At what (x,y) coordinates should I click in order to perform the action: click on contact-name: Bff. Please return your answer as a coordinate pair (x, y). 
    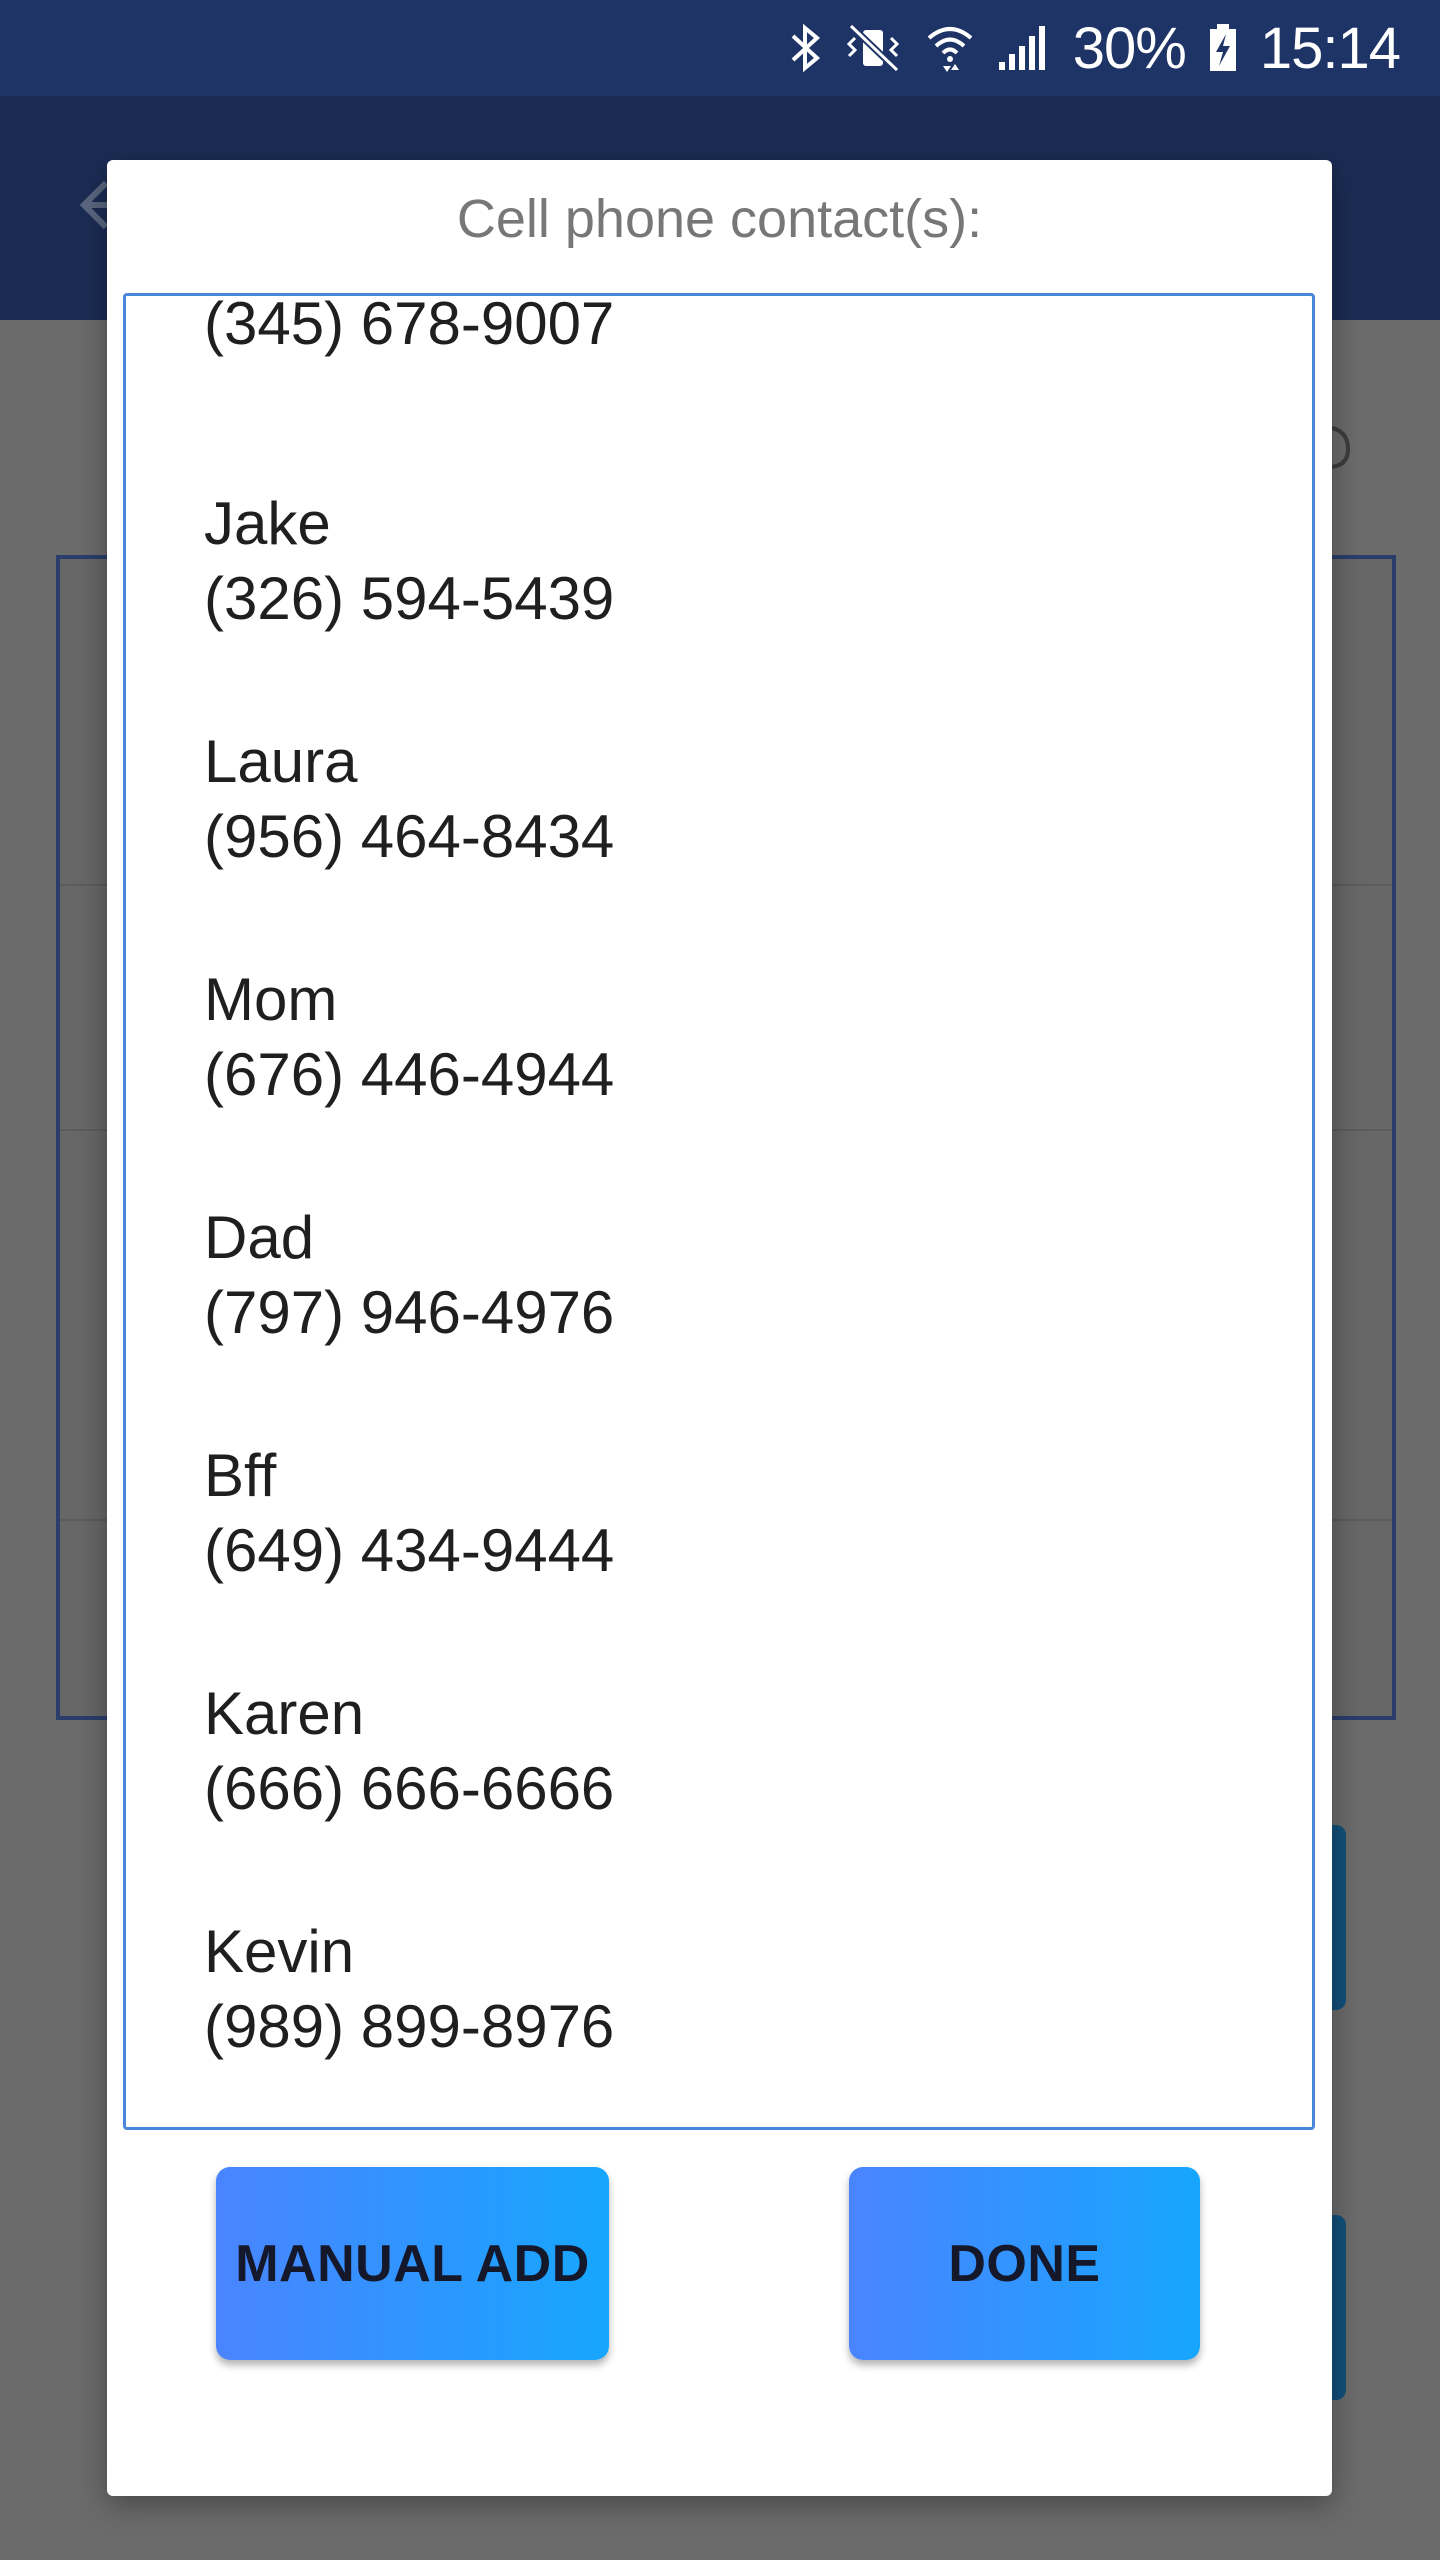
    Looking at the image, I should click on (240, 1475).